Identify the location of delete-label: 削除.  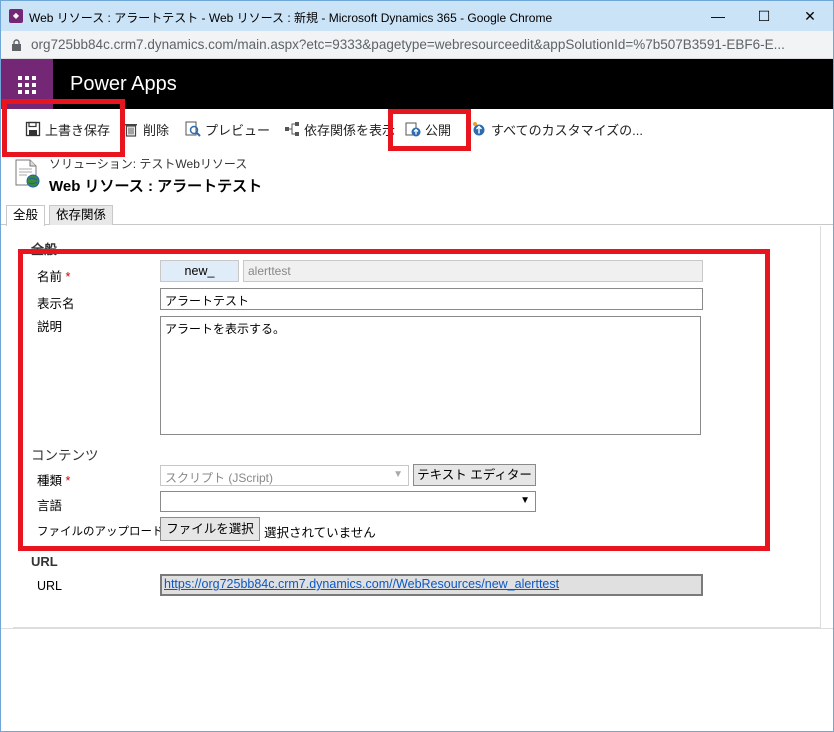
(156, 130).